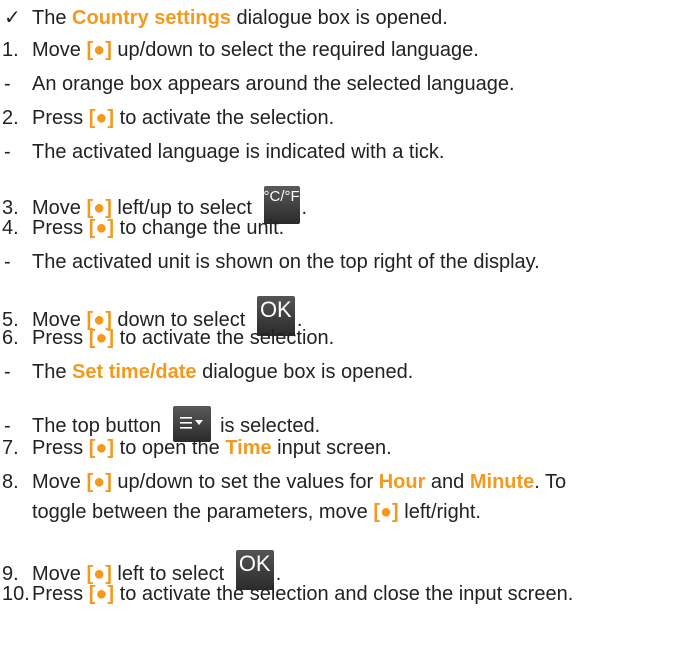  I want to click on step-number: 6., so click(10, 338).